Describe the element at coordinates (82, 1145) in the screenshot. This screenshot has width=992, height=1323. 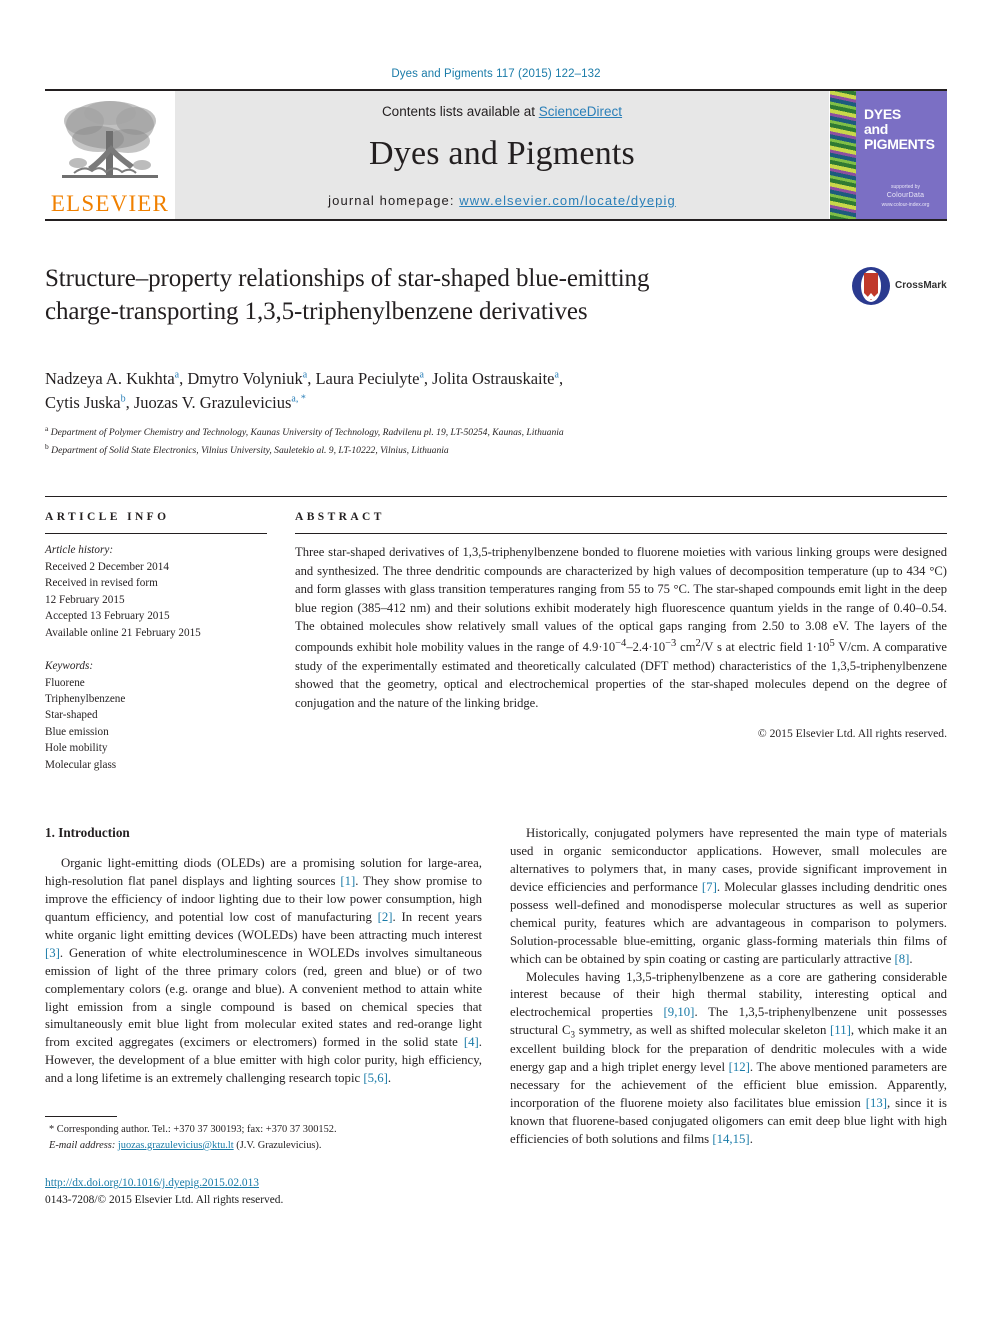
I see `email-label: E-mail address:` at that location.